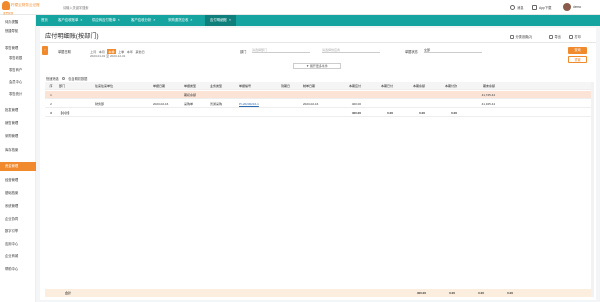  Describe the element at coordinates (216, 86) in the screenshot. I see `column-header: 业务类型` at that location.